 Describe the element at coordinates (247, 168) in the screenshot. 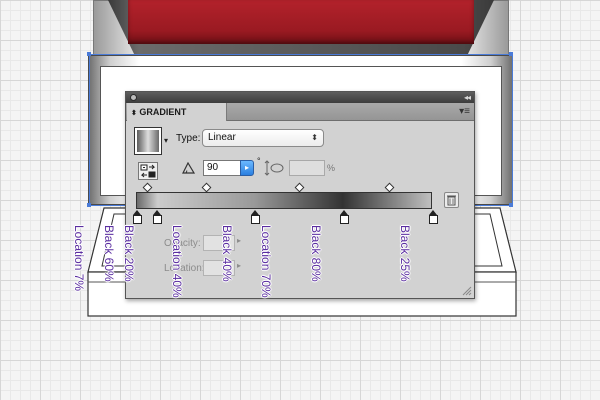

I see `angle-dropdown-button: ▸` at that location.